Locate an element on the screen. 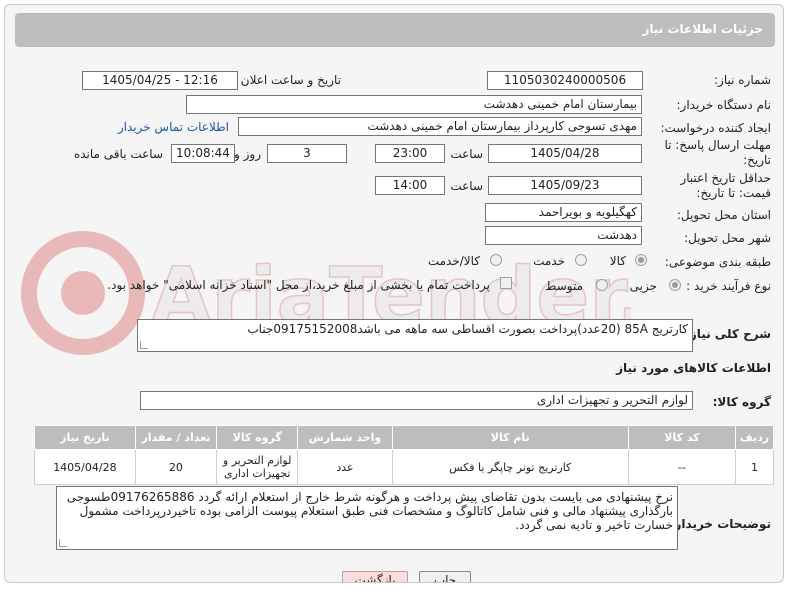 The height and width of the screenshot is (606, 788). page-title: جزئیات اطلاعات نیاز is located at coordinates (702, 29).